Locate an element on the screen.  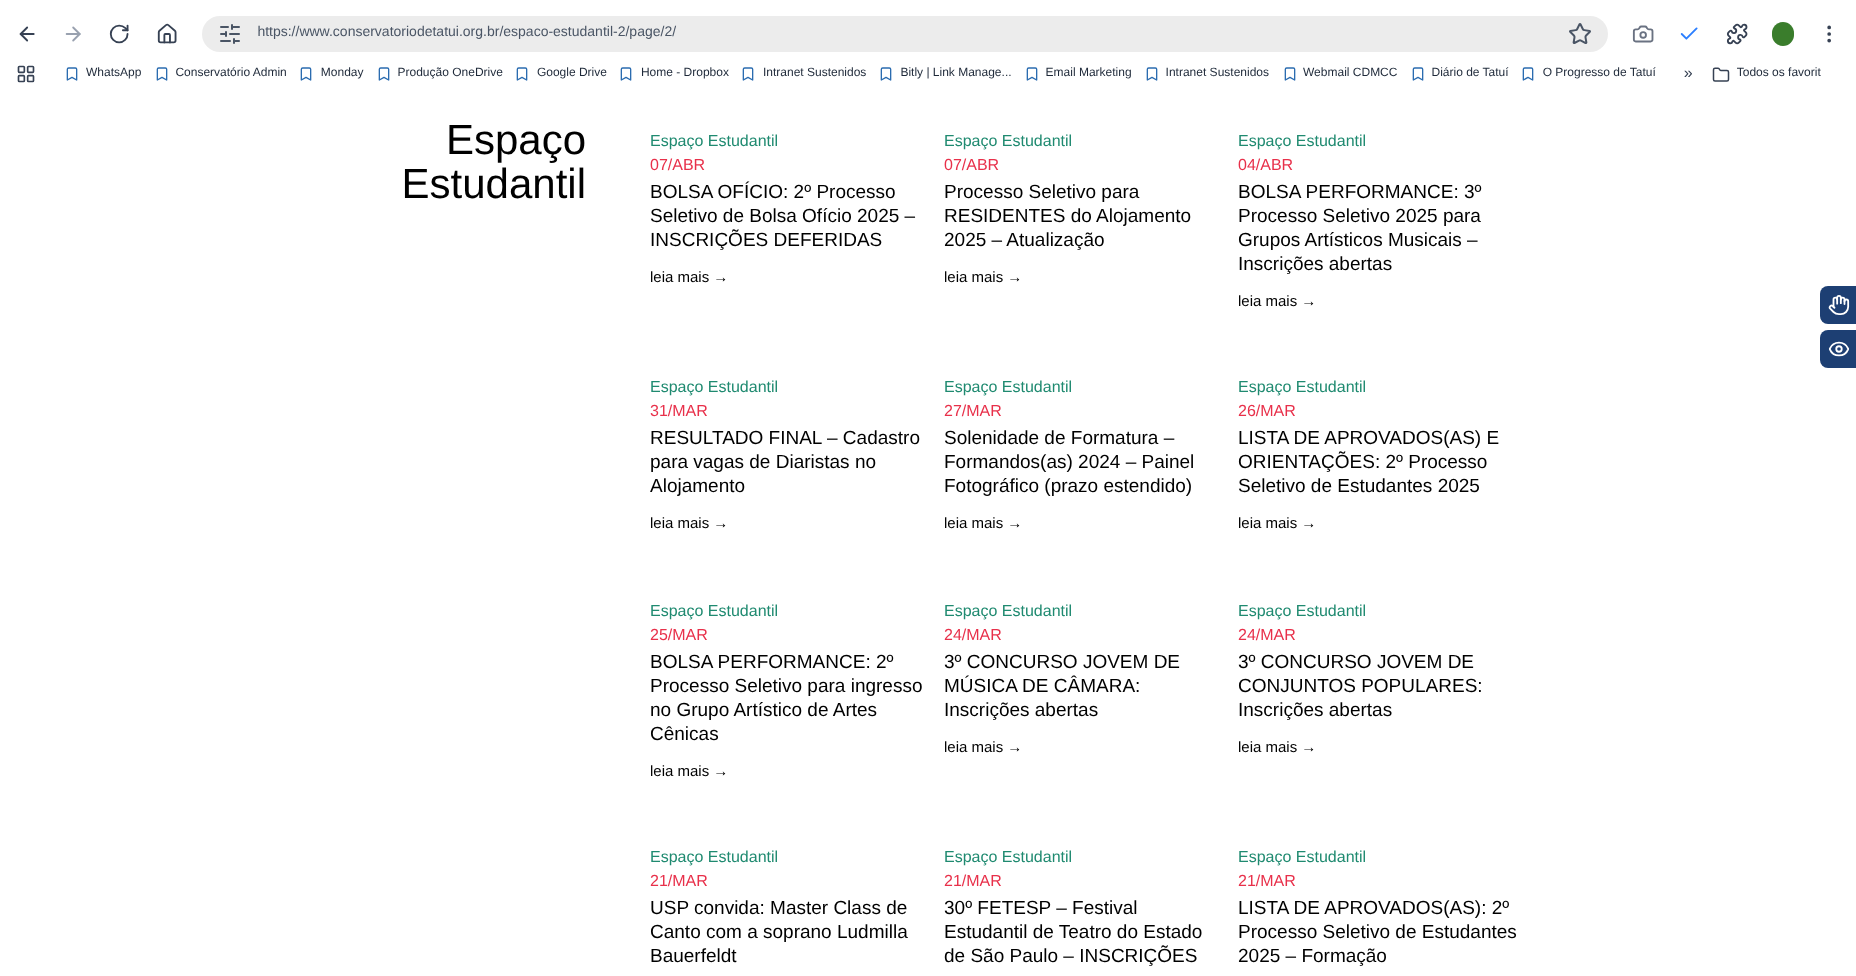
eye-icon is located at coordinates (1838, 349).